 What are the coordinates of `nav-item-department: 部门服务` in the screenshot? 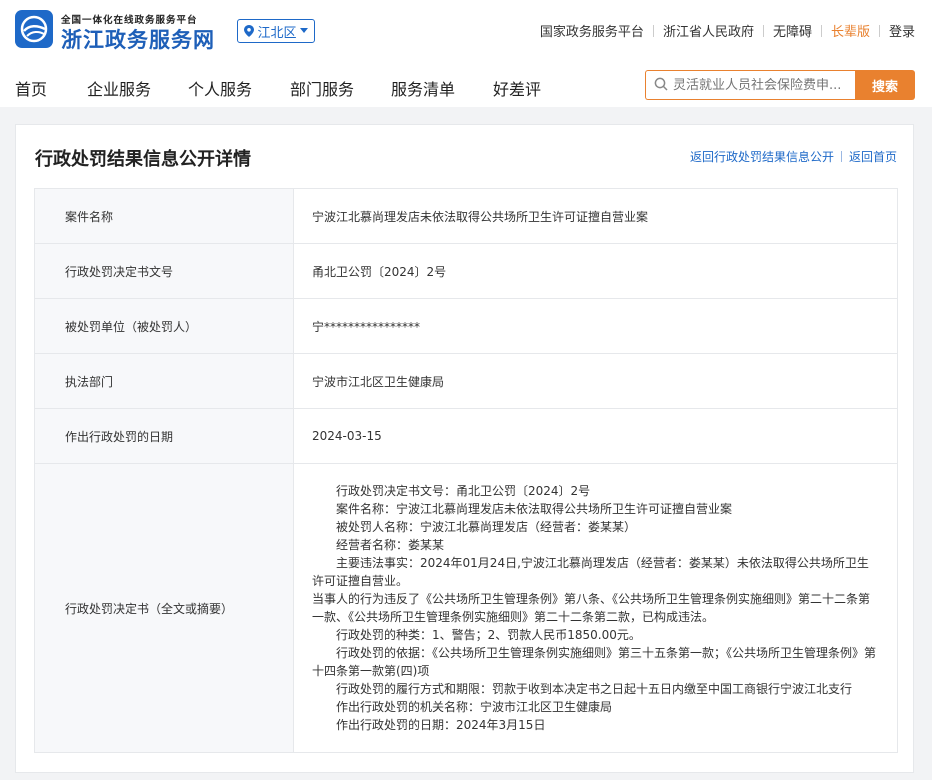 It's located at (322, 88).